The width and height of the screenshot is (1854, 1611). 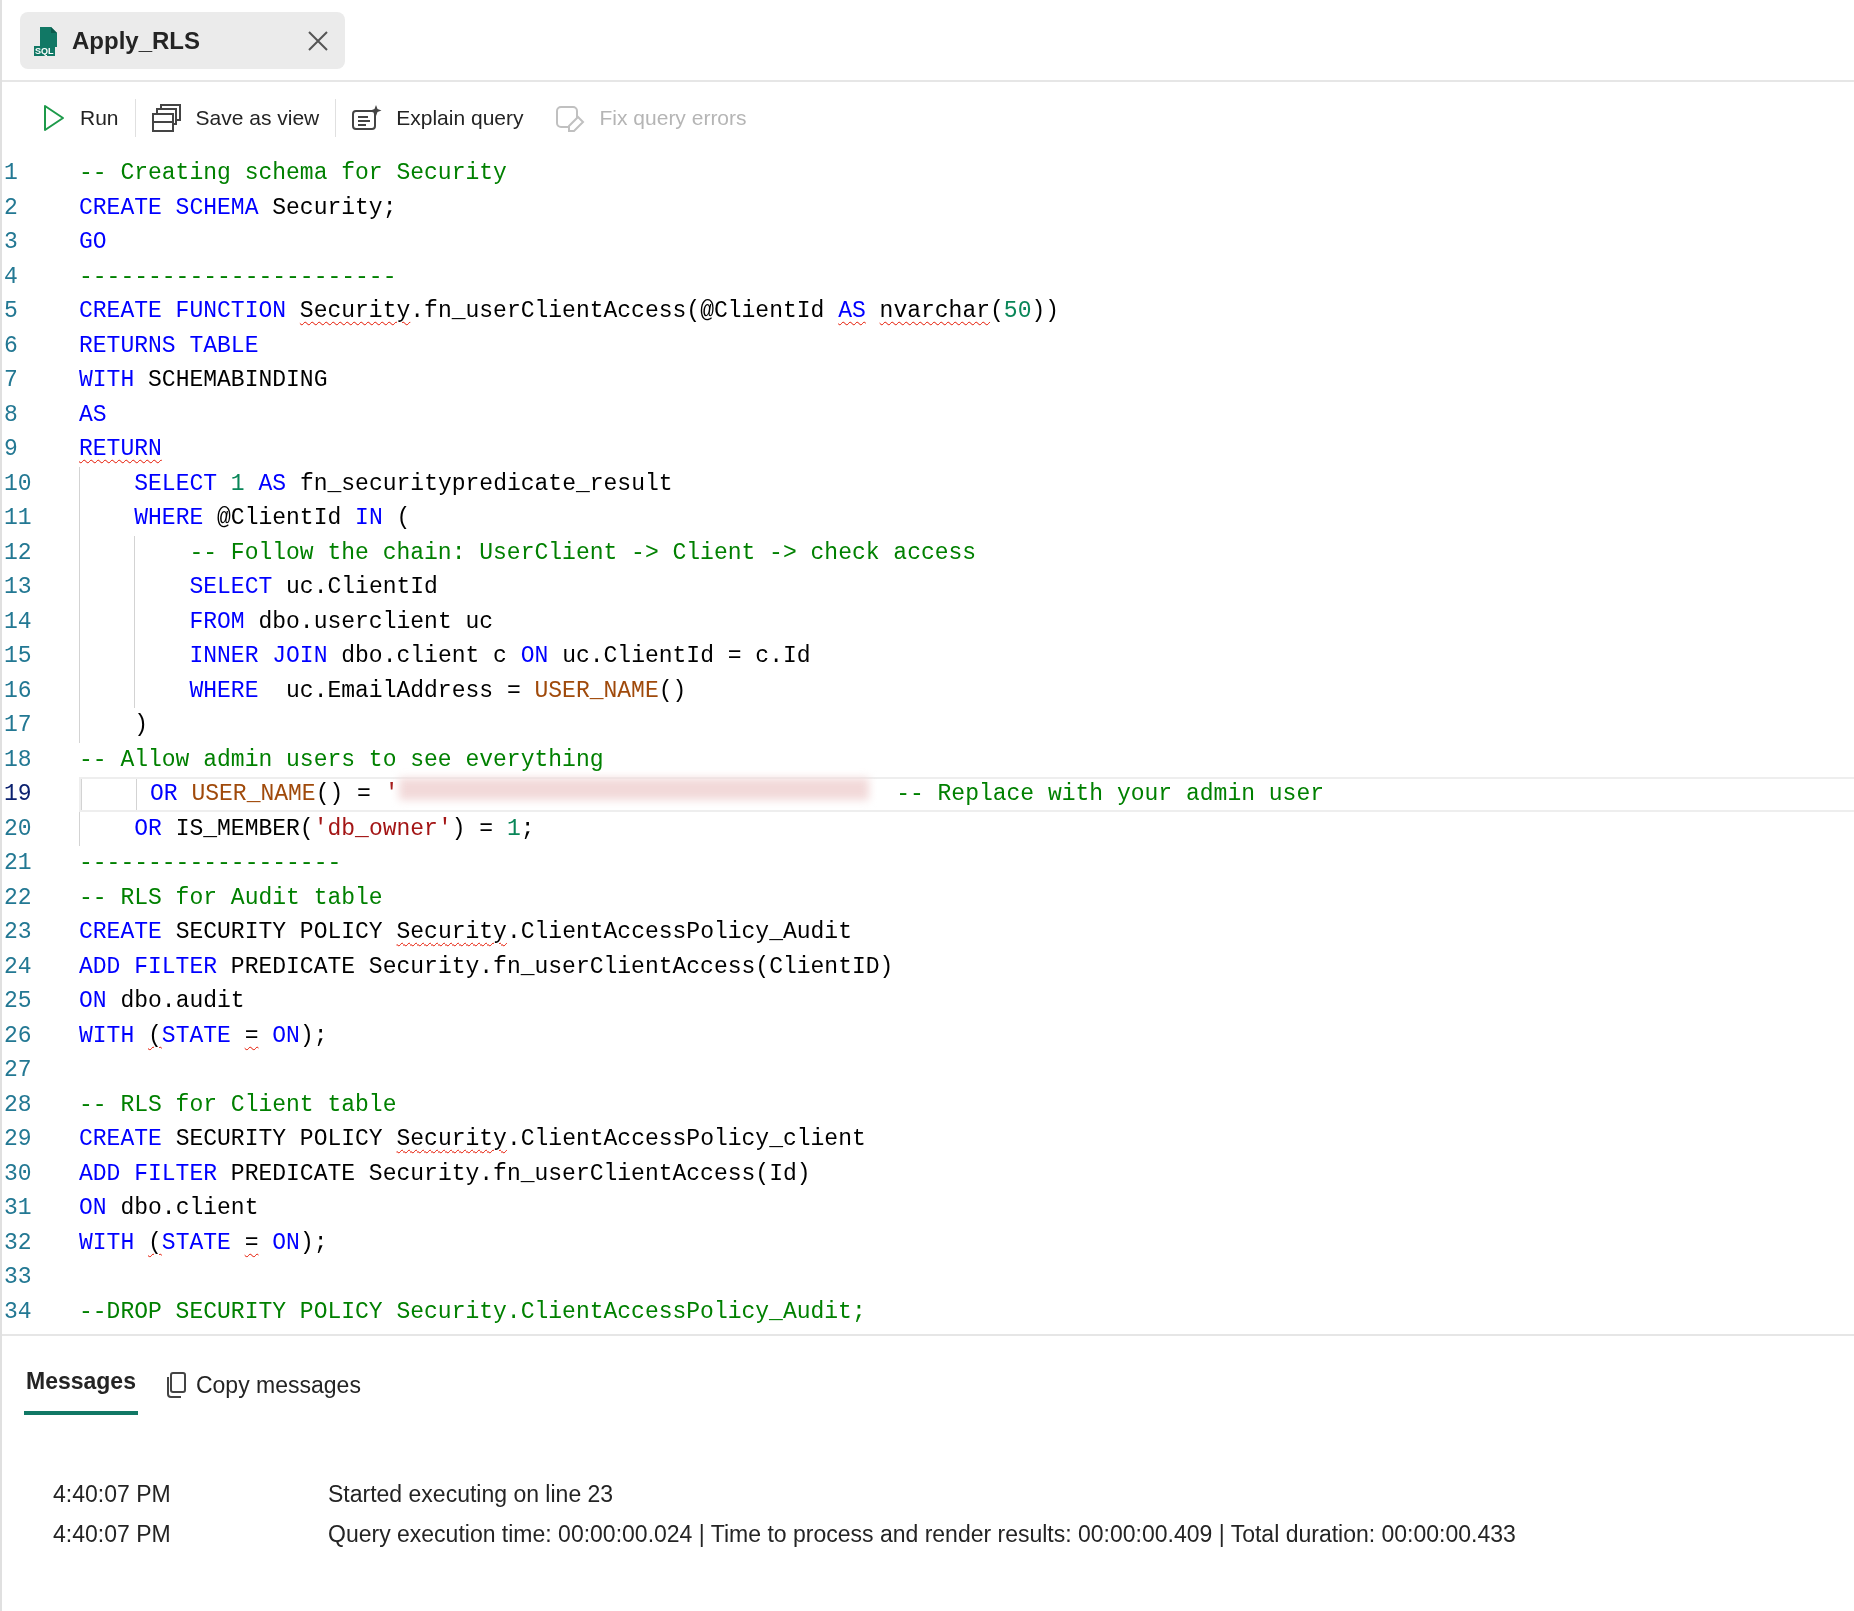 I want to click on line-number: 31, so click(x=18, y=1208).